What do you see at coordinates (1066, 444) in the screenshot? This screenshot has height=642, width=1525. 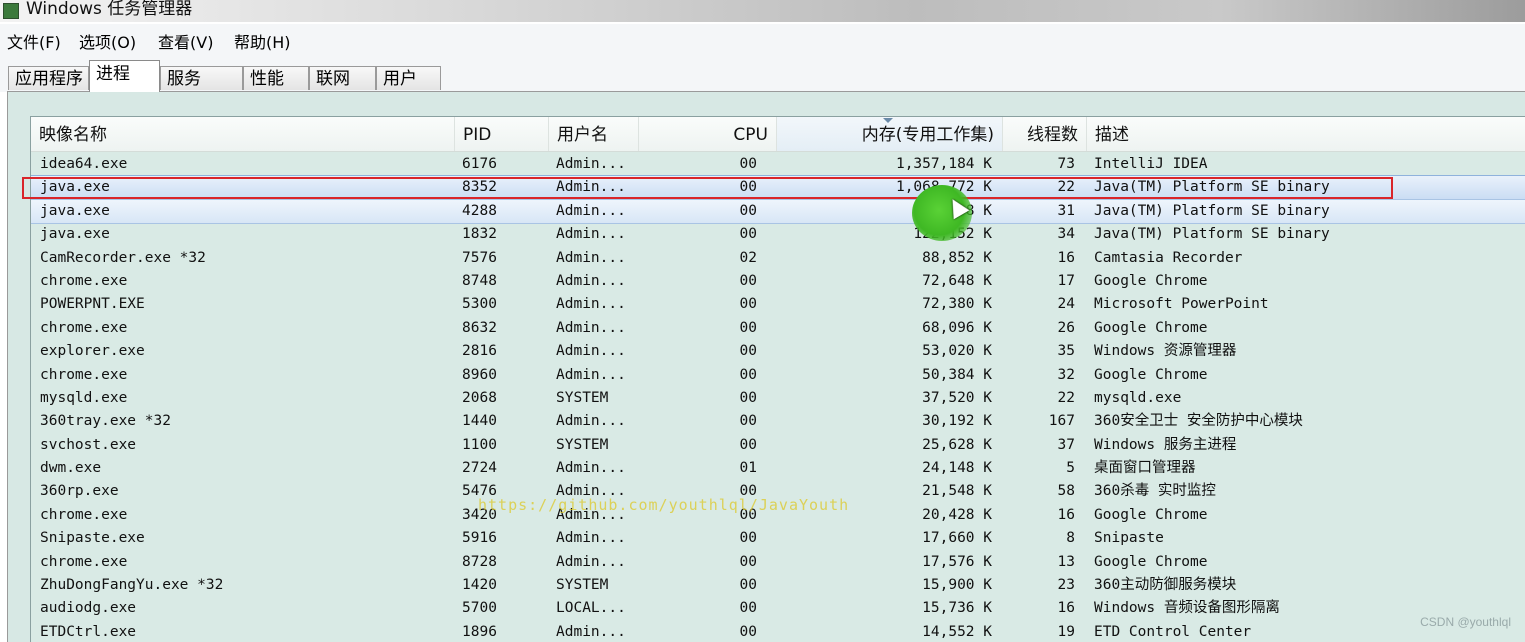 I see `process-threads: 37` at bounding box center [1066, 444].